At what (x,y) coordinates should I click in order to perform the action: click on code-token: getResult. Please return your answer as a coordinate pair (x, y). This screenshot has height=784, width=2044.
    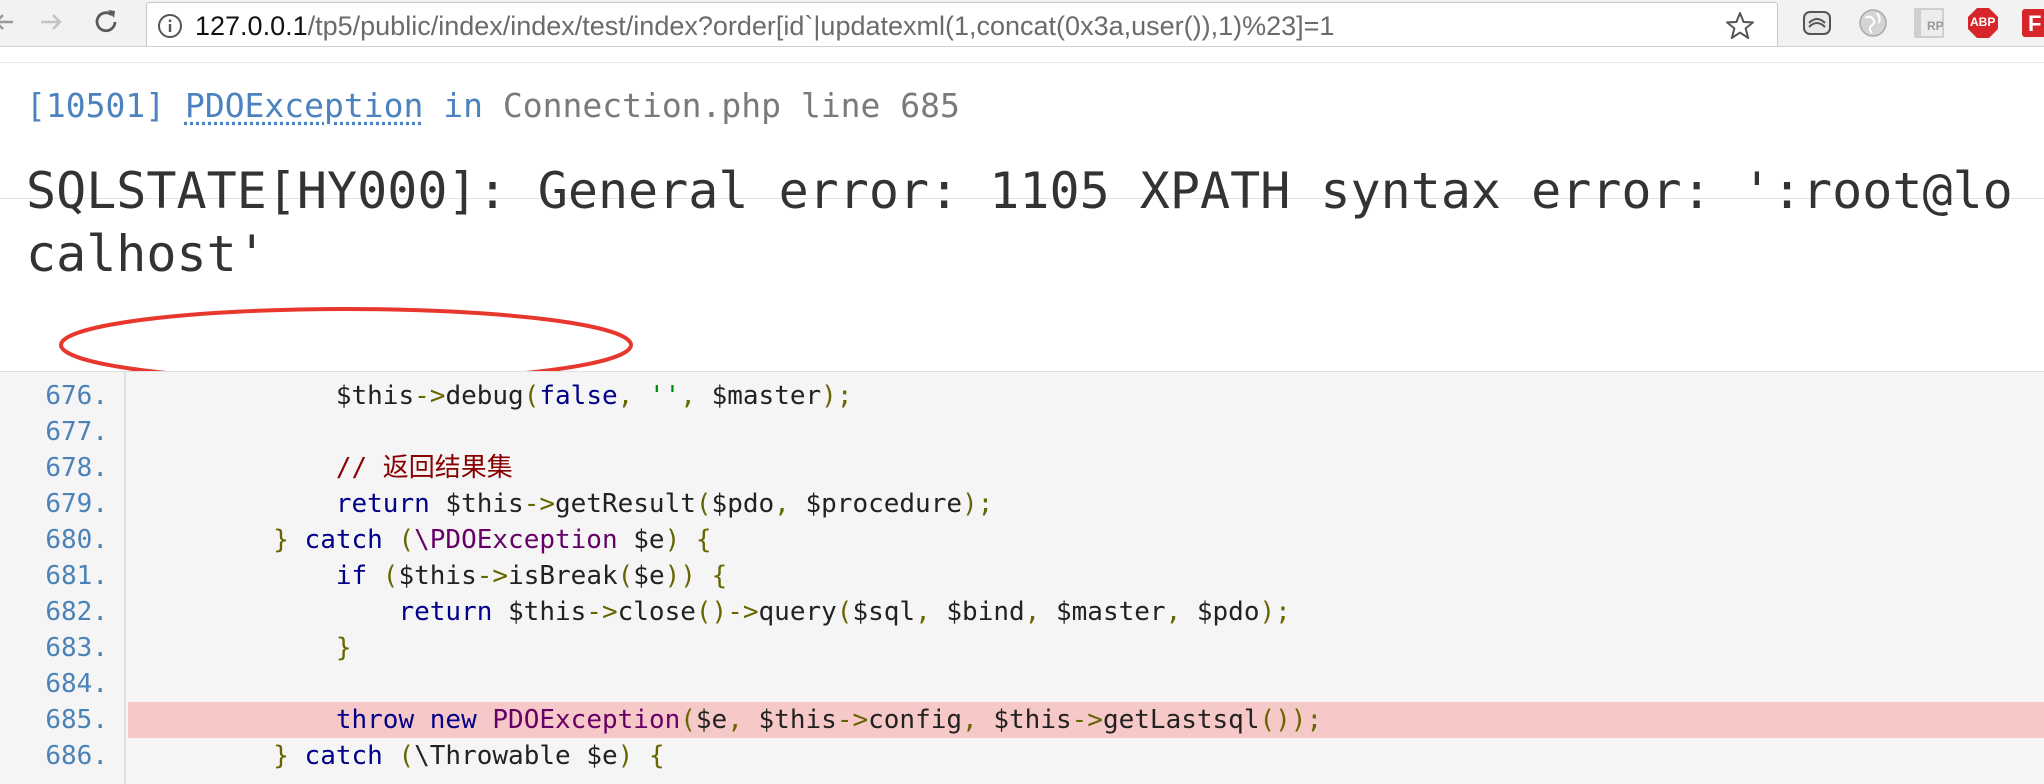
    Looking at the image, I should click on (625, 504).